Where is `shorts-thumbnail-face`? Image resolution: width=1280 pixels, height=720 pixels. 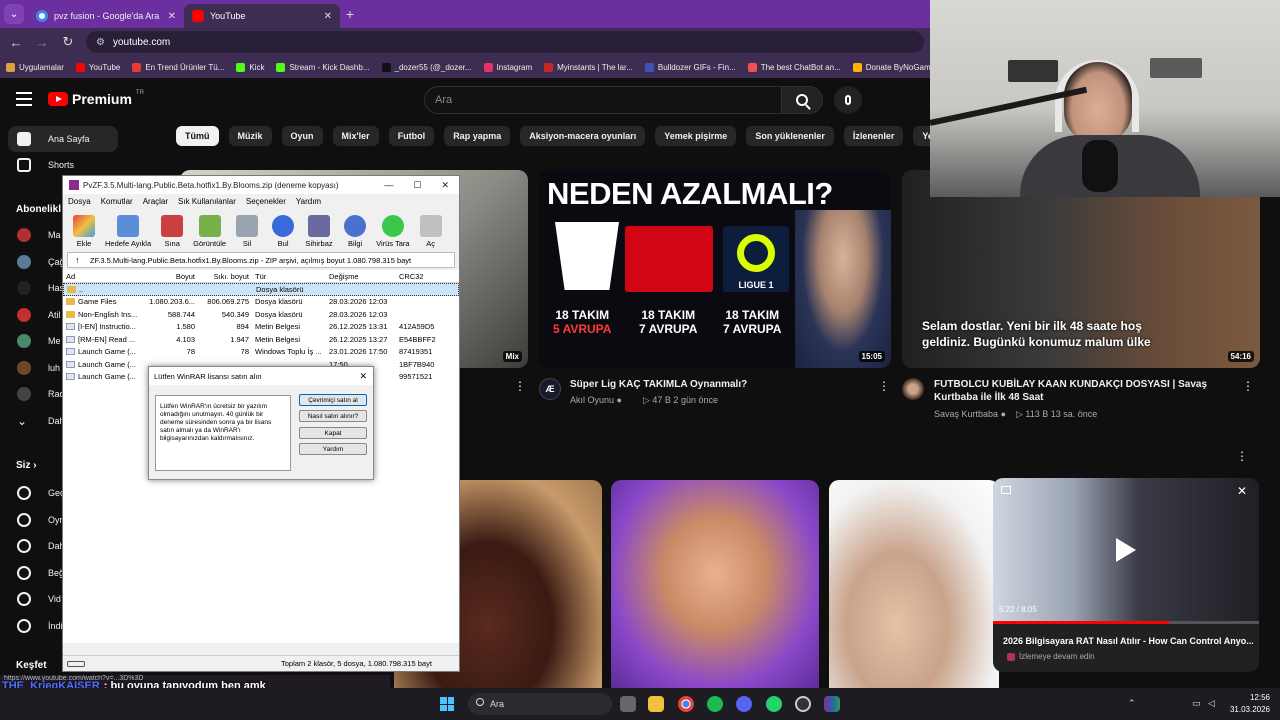
shorts-thumbnail-face is located at coordinates (914, 584).